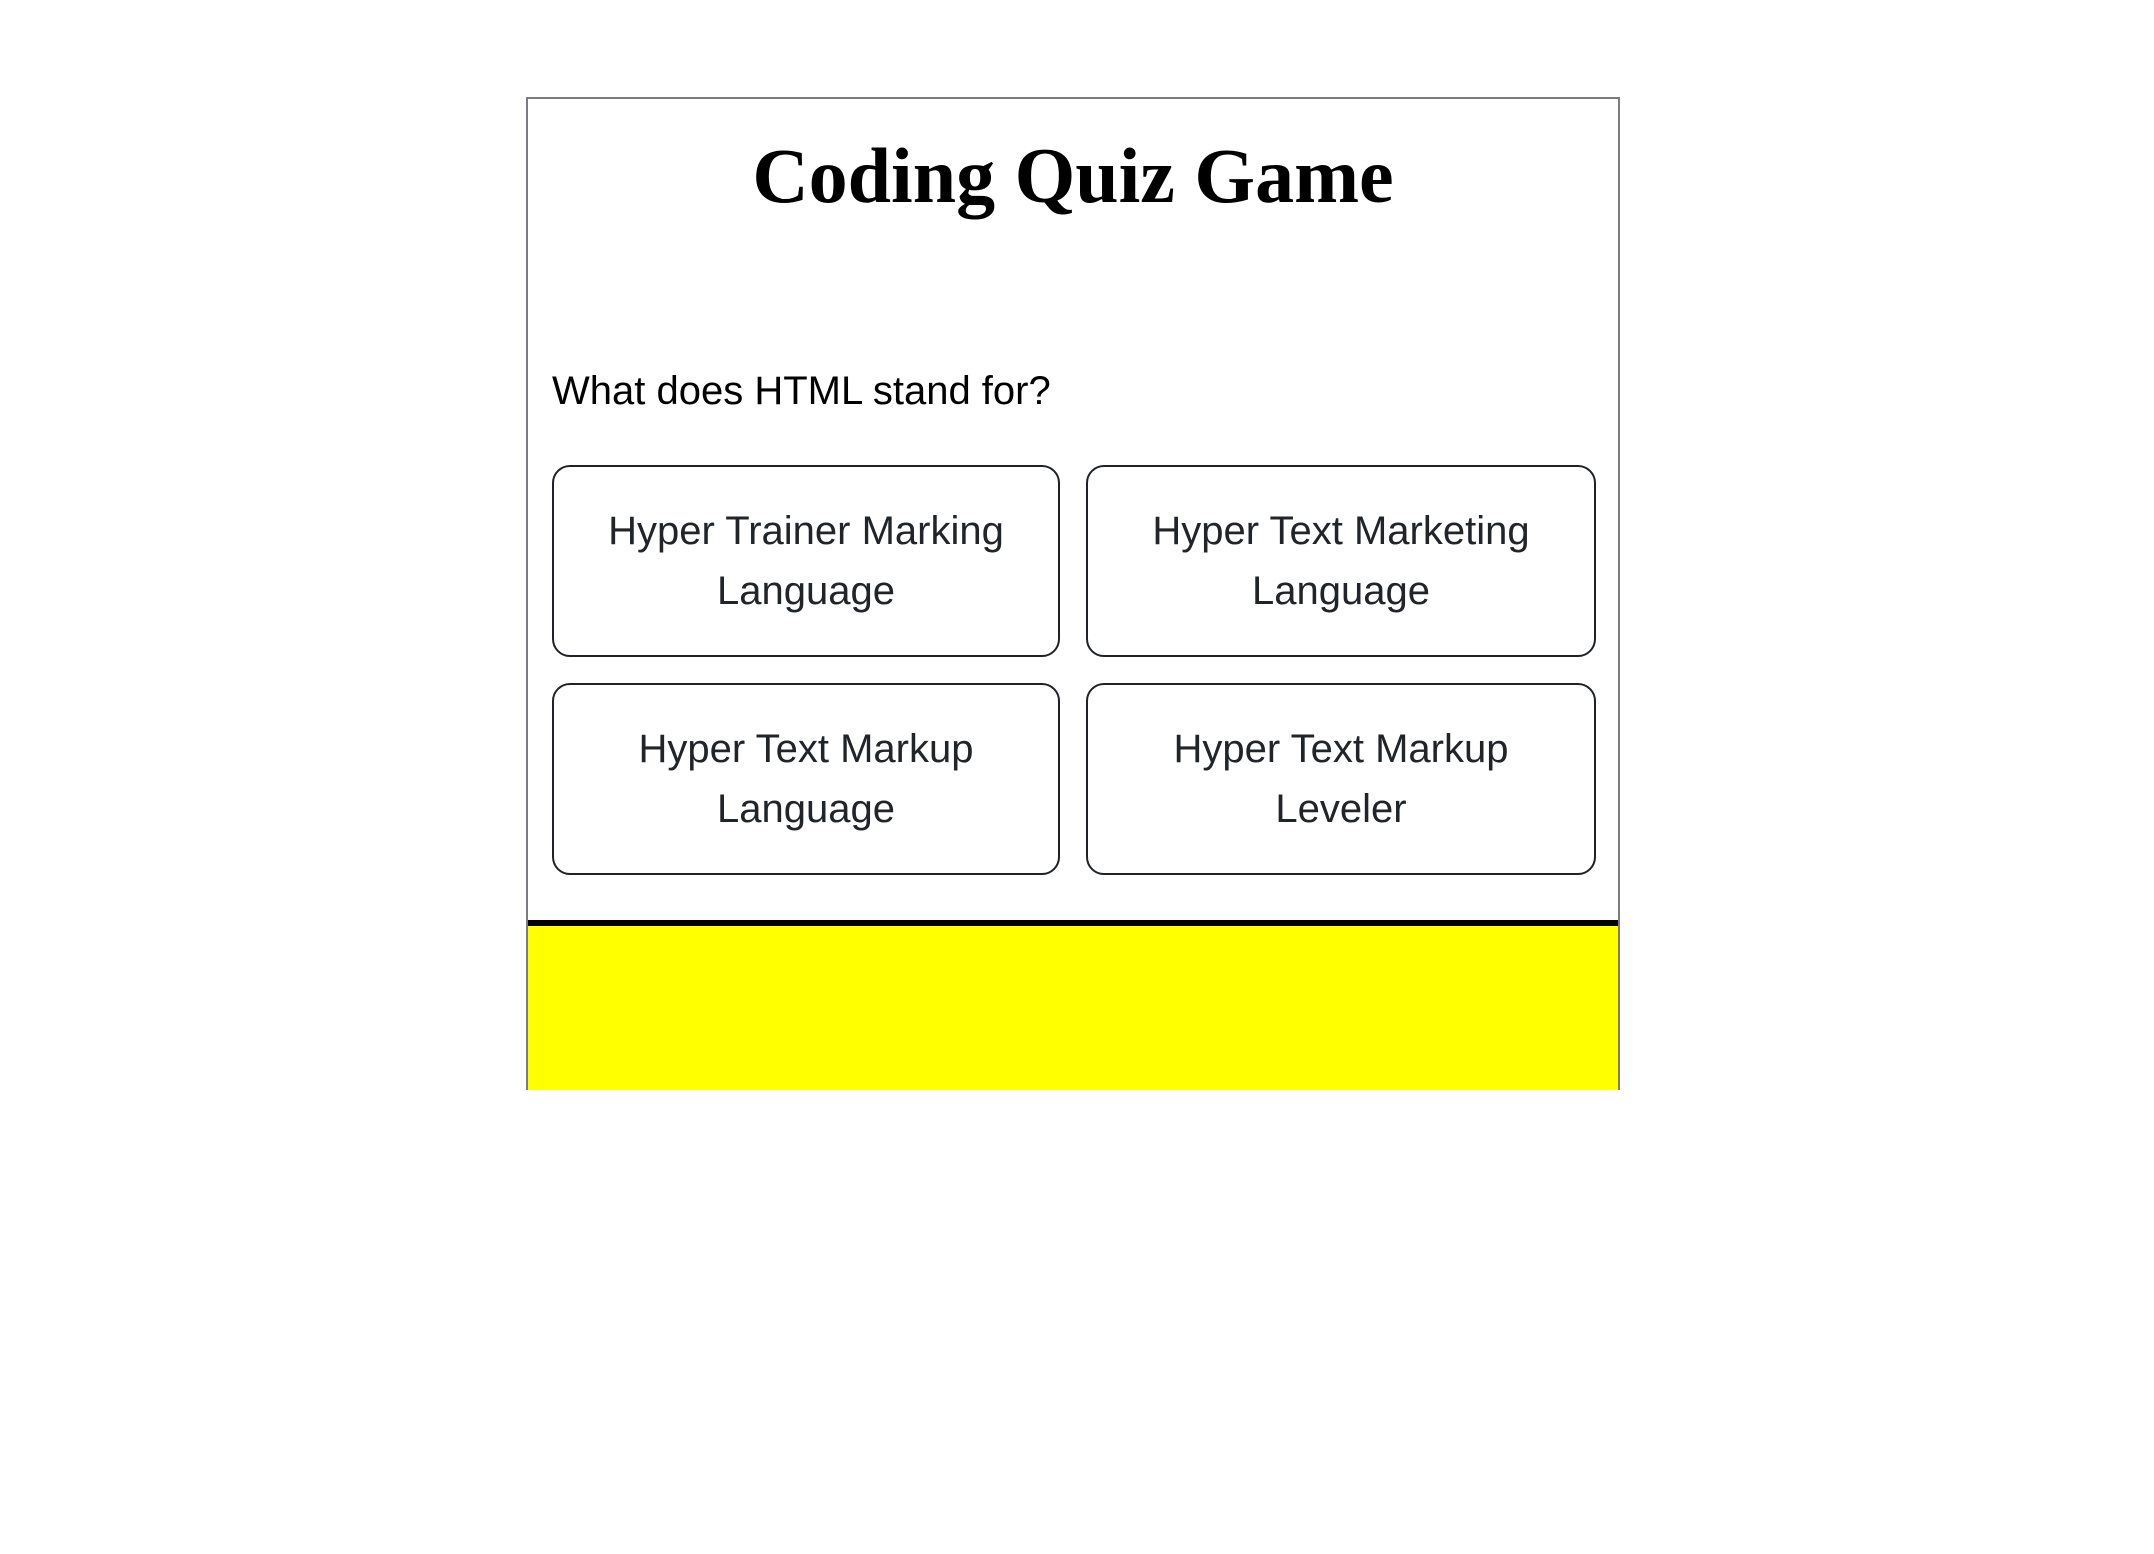 Image resolution: width=2154 pixels, height=1554 pixels. I want to click on answer-button-3: Hyper Text Markup Language, so click(806, 779).